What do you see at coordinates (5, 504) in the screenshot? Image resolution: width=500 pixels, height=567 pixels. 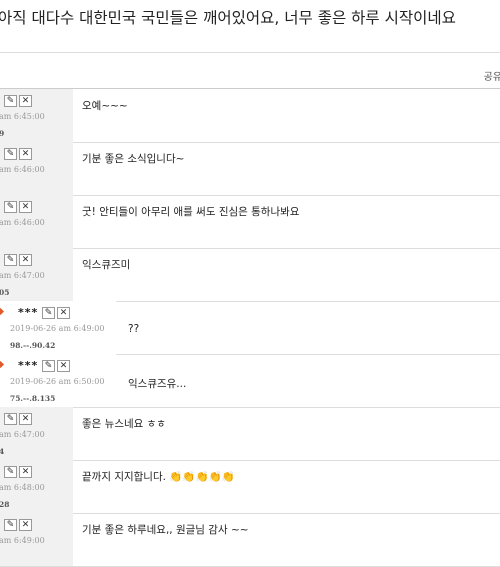 I see `comment-ip: 28` at bounding box center [5, 504].